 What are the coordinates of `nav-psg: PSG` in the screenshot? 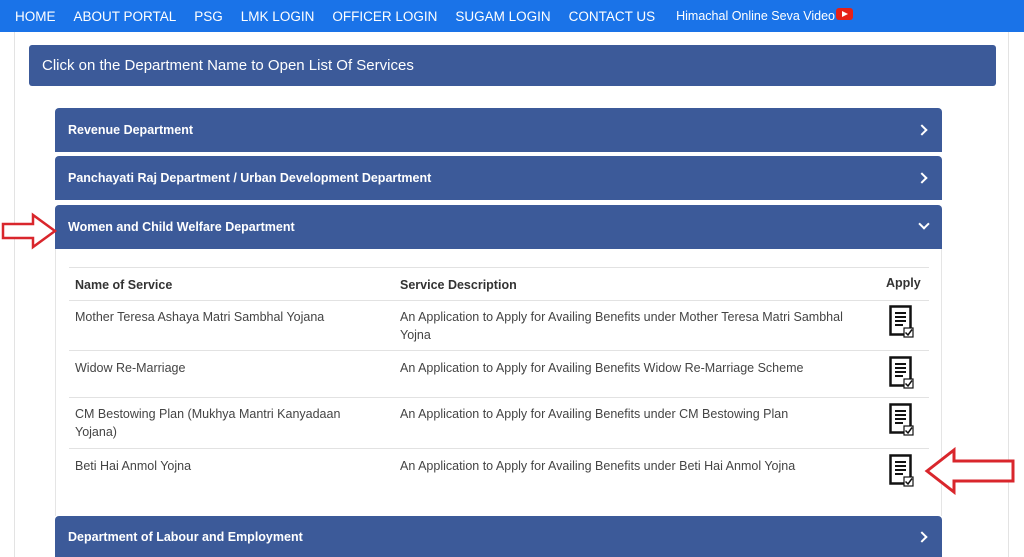 It's located at (208, 16).